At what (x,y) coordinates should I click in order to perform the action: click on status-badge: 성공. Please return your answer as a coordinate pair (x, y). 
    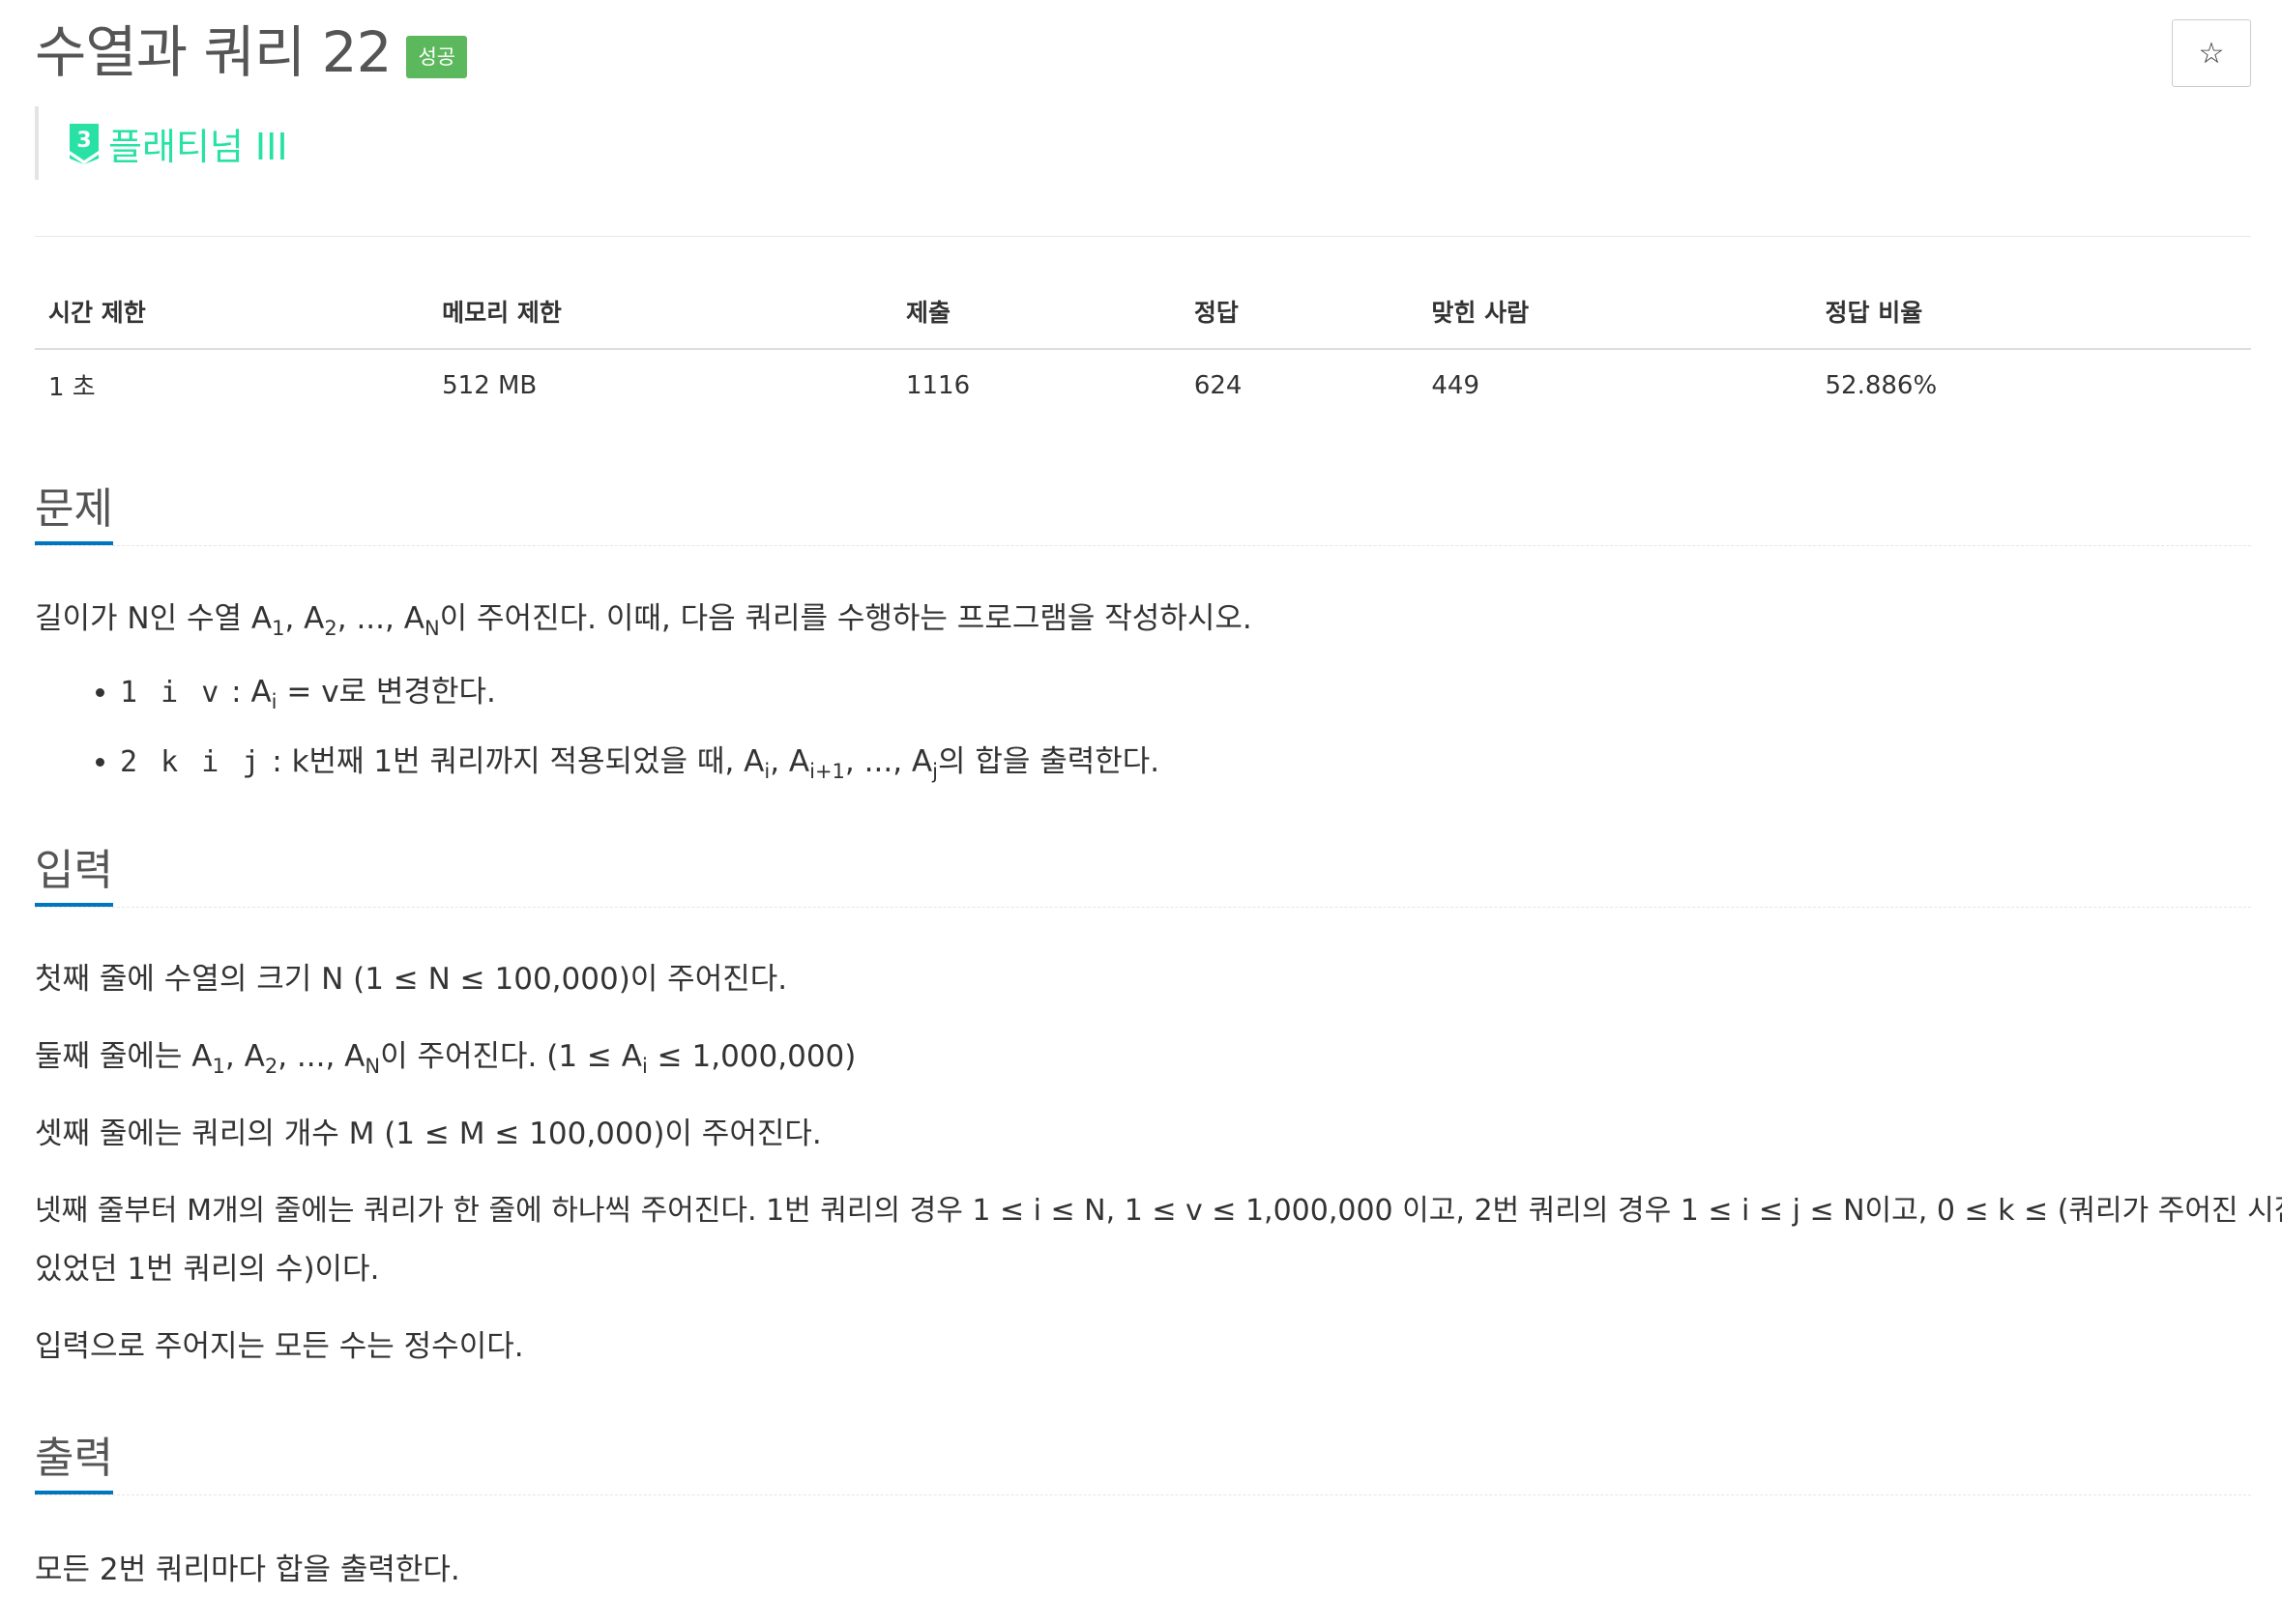
    Looking at the image, I should click on (437, 57).